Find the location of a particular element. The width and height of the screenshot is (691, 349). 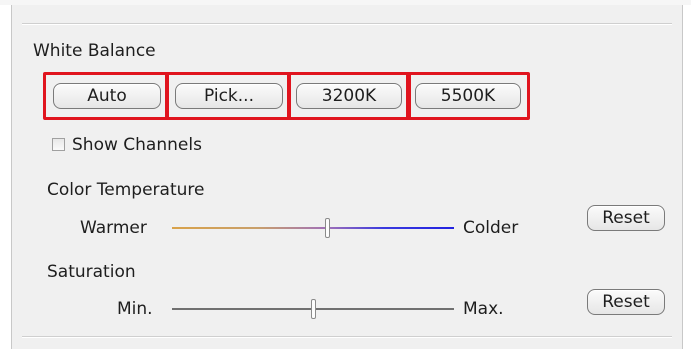

color-temperature-label: Color Temperature is located at coordinates (126, 190).